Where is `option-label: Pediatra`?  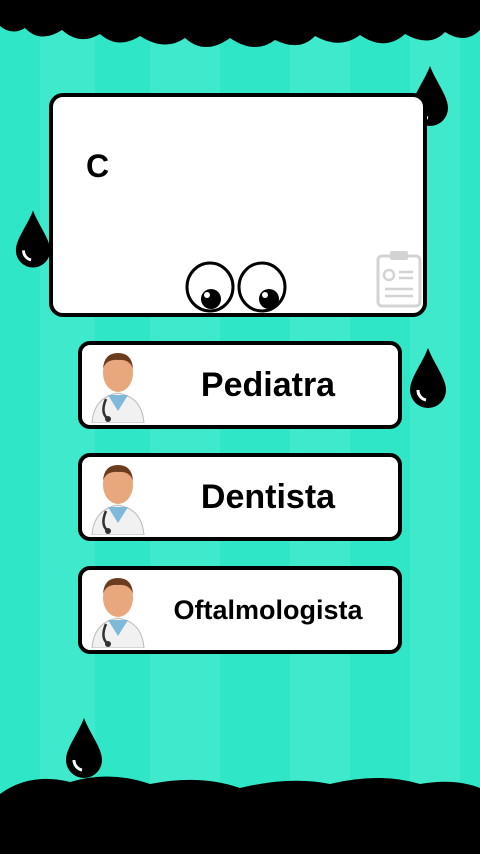 option-label: Pediatra is located at coordinates (268, 384).